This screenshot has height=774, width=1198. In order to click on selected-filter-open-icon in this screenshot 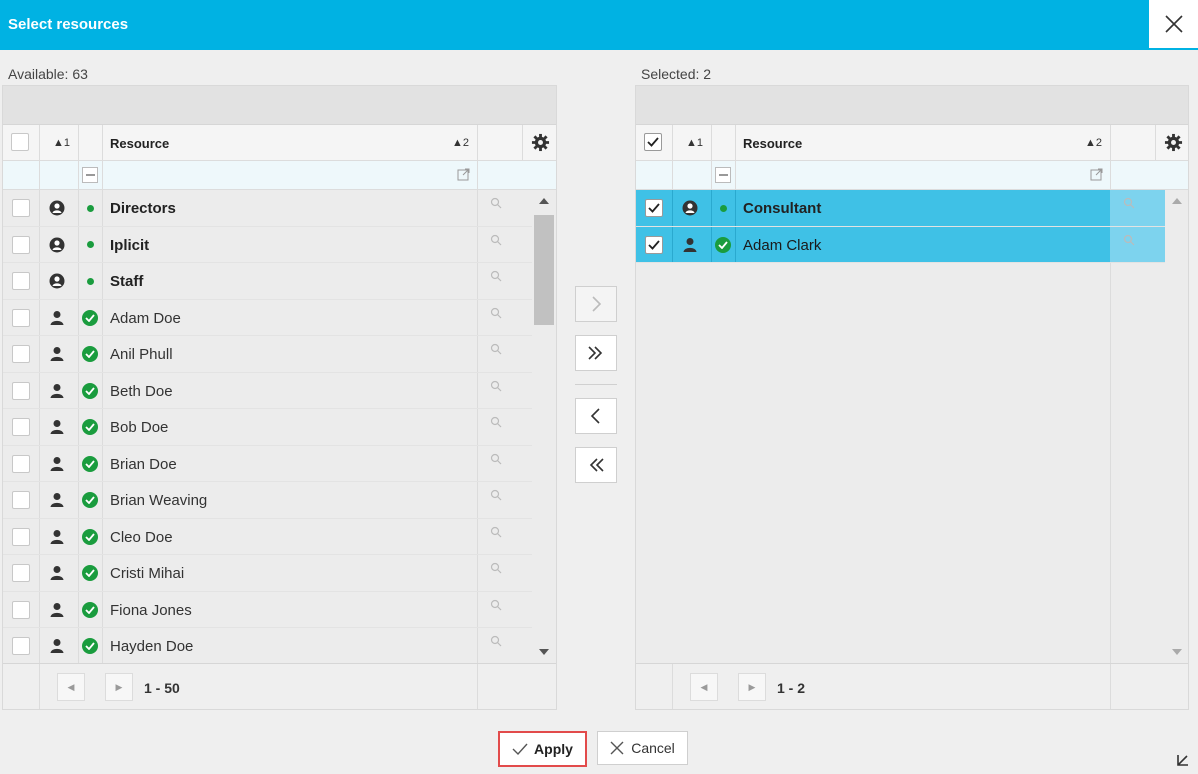, I will do `click(1096, 174)`.